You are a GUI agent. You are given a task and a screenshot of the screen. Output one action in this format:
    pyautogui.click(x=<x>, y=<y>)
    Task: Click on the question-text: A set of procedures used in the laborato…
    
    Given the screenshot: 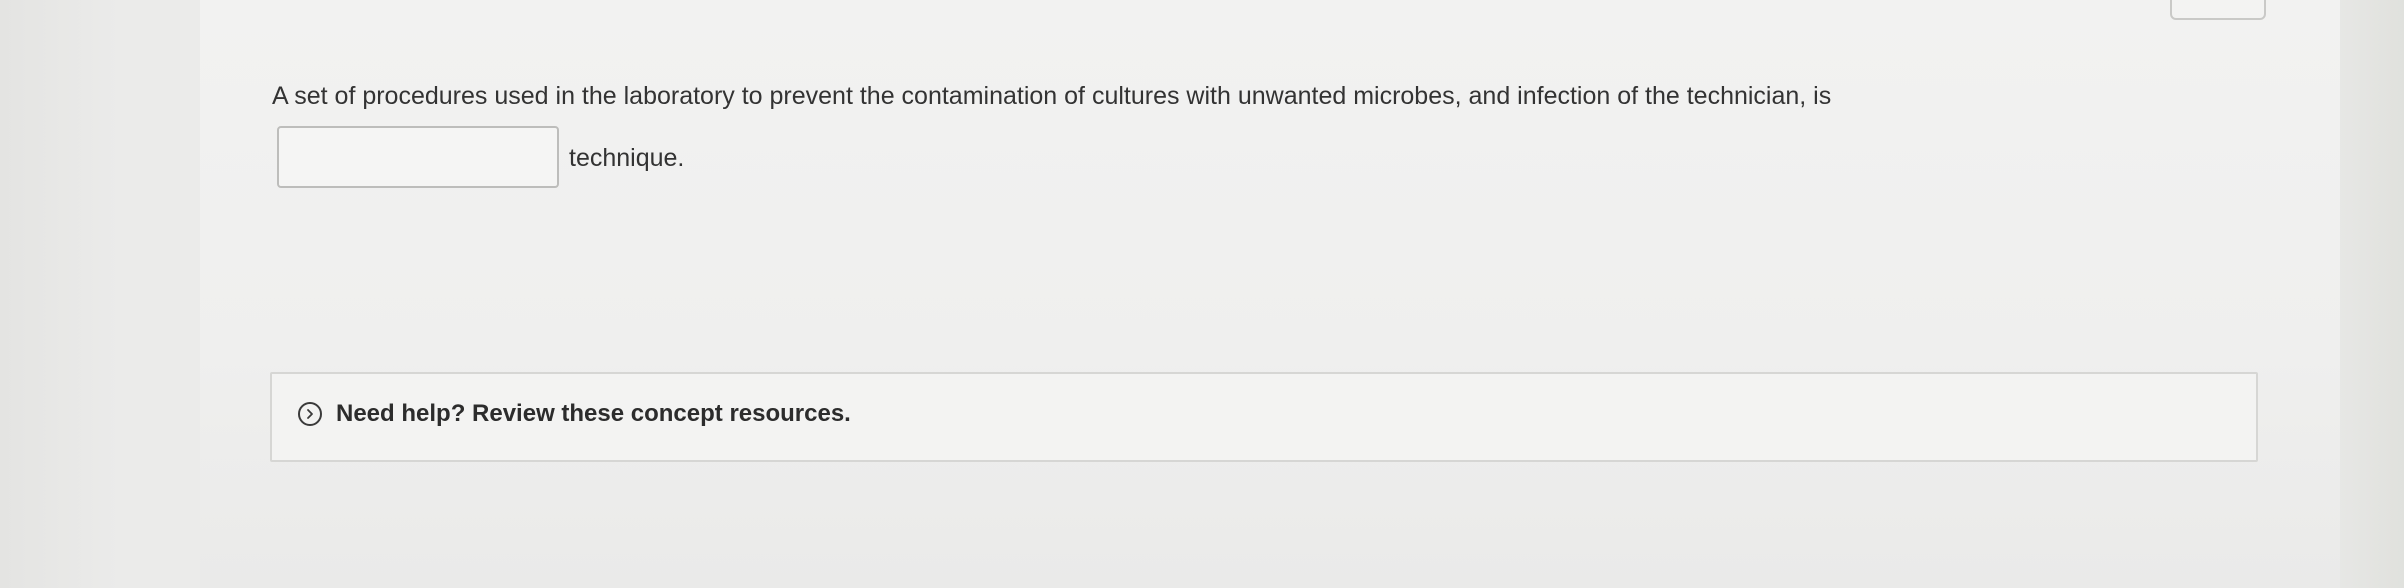 What is the action you would take?
    pyautogui.click(x=1052, y=96)
    